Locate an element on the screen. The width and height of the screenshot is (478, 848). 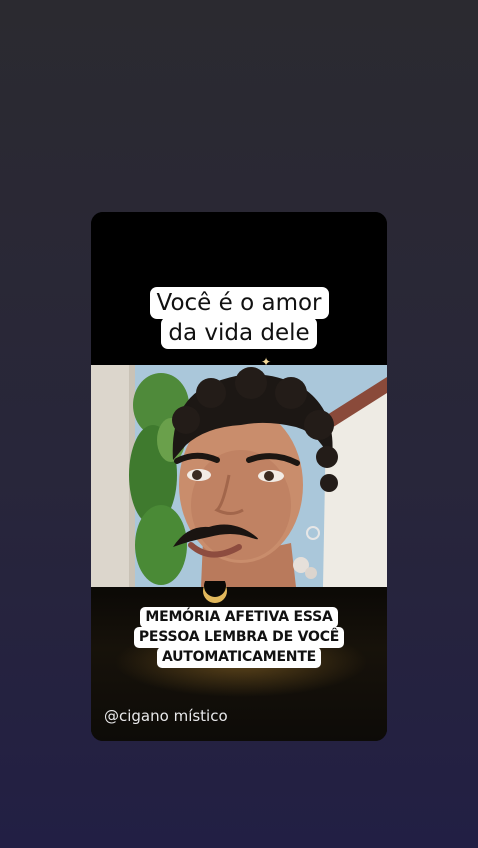
video-top-panel: Você é o amor da vida dele ✦ is located at coordinates (239, 290).